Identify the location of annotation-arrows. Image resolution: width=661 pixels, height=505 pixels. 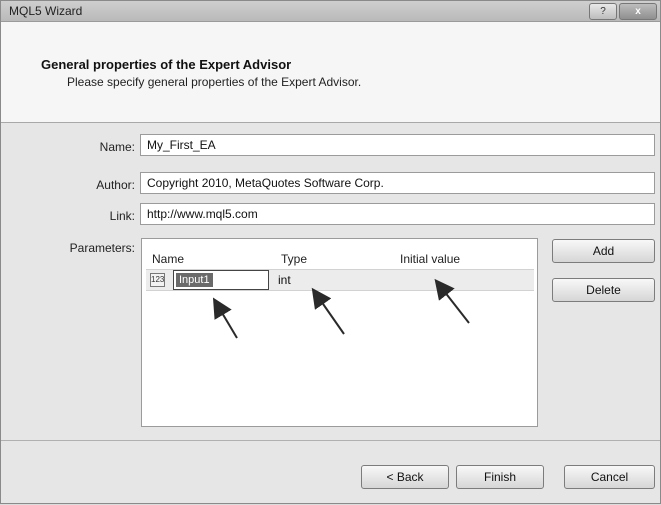
(341, 308).